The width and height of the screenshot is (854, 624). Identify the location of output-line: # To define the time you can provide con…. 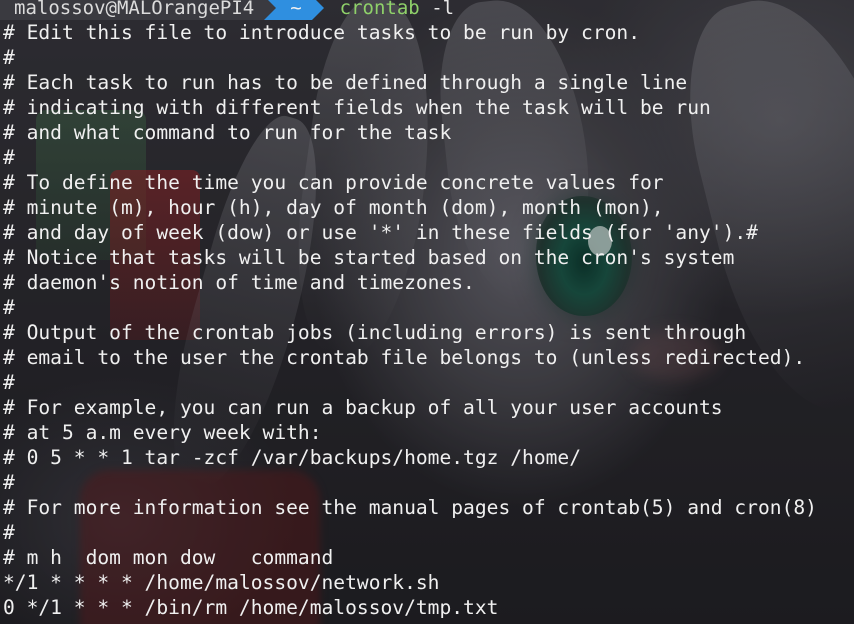
(333, 182).